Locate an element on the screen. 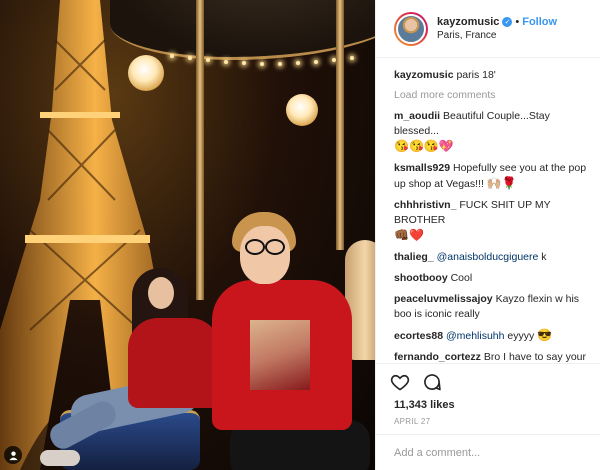  comment-emoji: 😎 is located at coordinates (545, 335).